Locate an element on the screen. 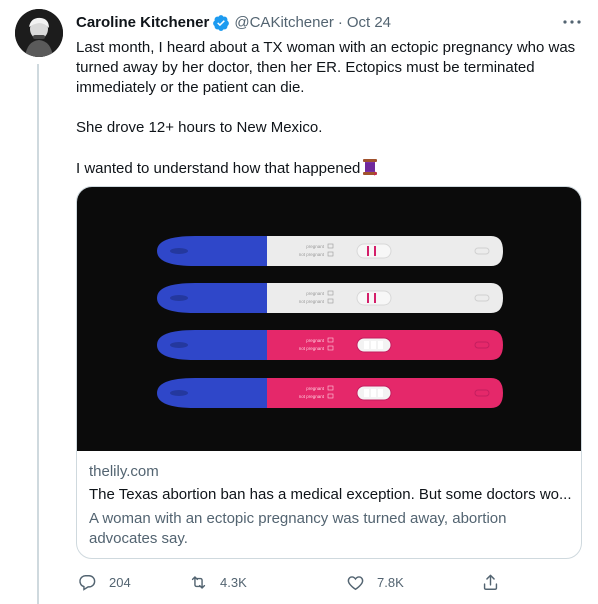  heart-icon is located at coordinates (355, 582).